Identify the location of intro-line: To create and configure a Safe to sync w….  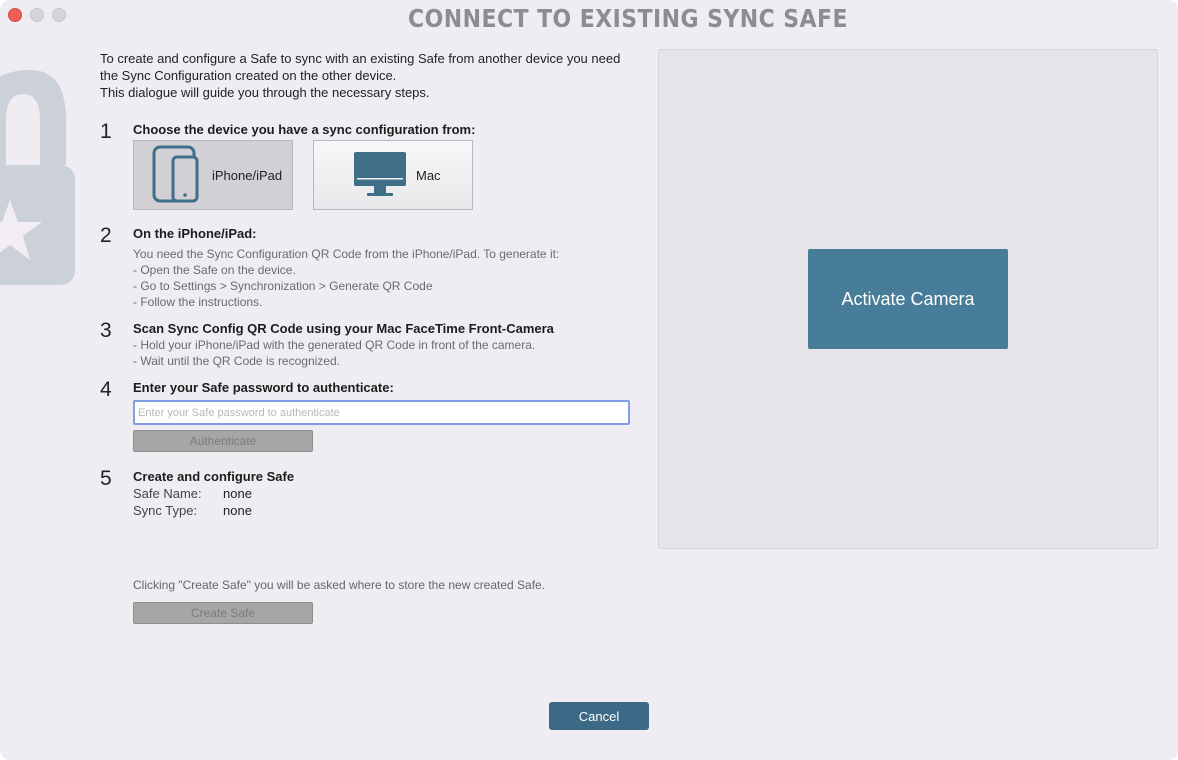
(360, 58).